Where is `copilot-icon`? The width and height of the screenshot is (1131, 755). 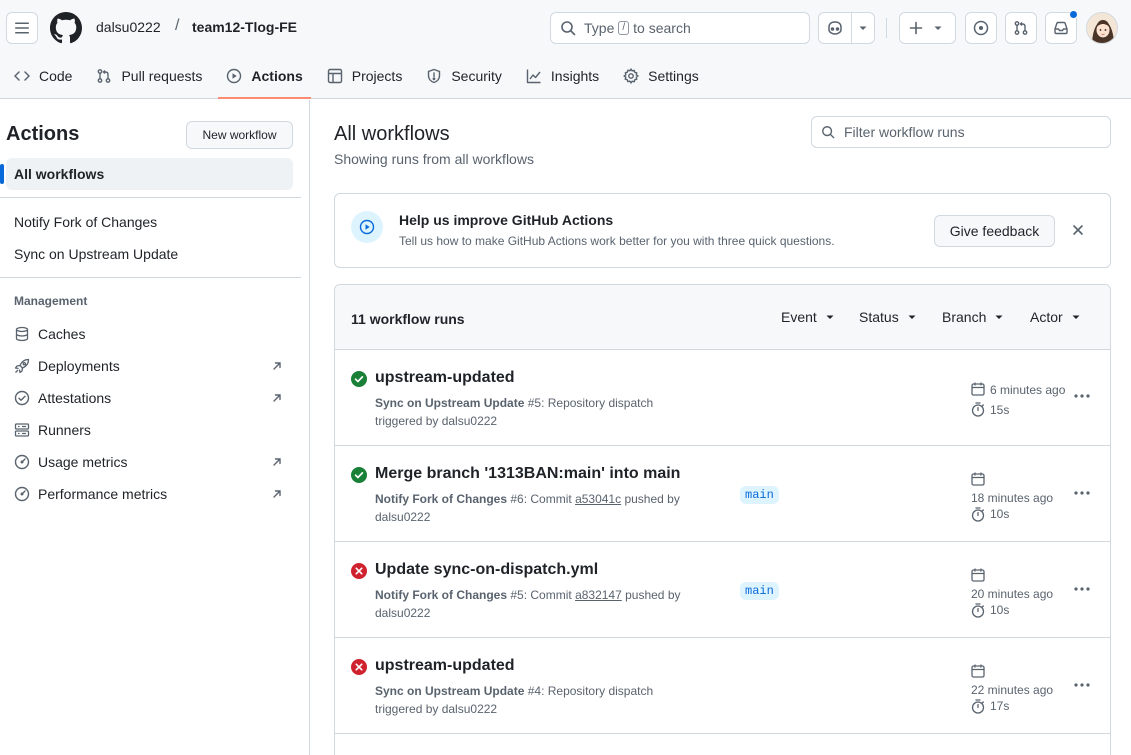 copilot-icon is located at coordinates (835, 28).